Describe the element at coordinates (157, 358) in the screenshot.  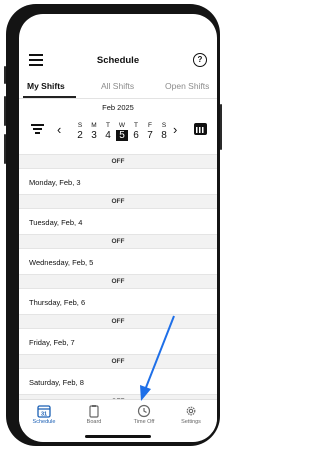
I see `annotation-arrow` at that location.